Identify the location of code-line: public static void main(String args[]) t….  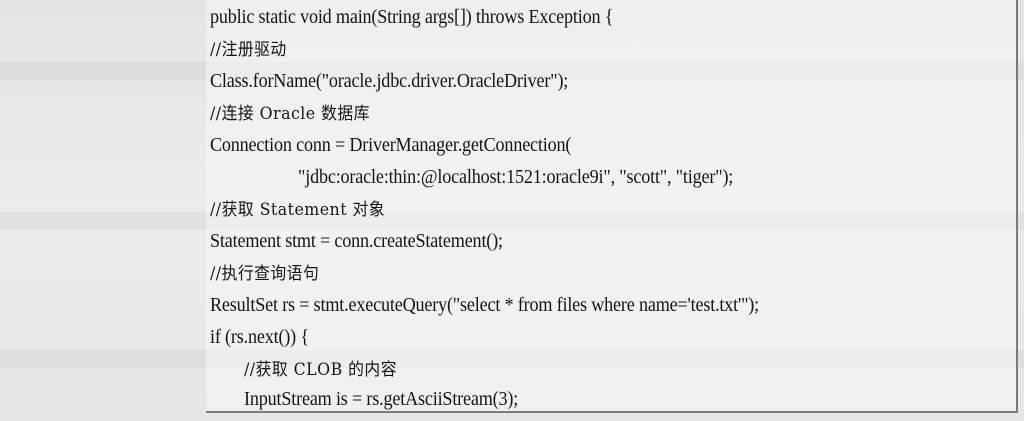
(412, 17).